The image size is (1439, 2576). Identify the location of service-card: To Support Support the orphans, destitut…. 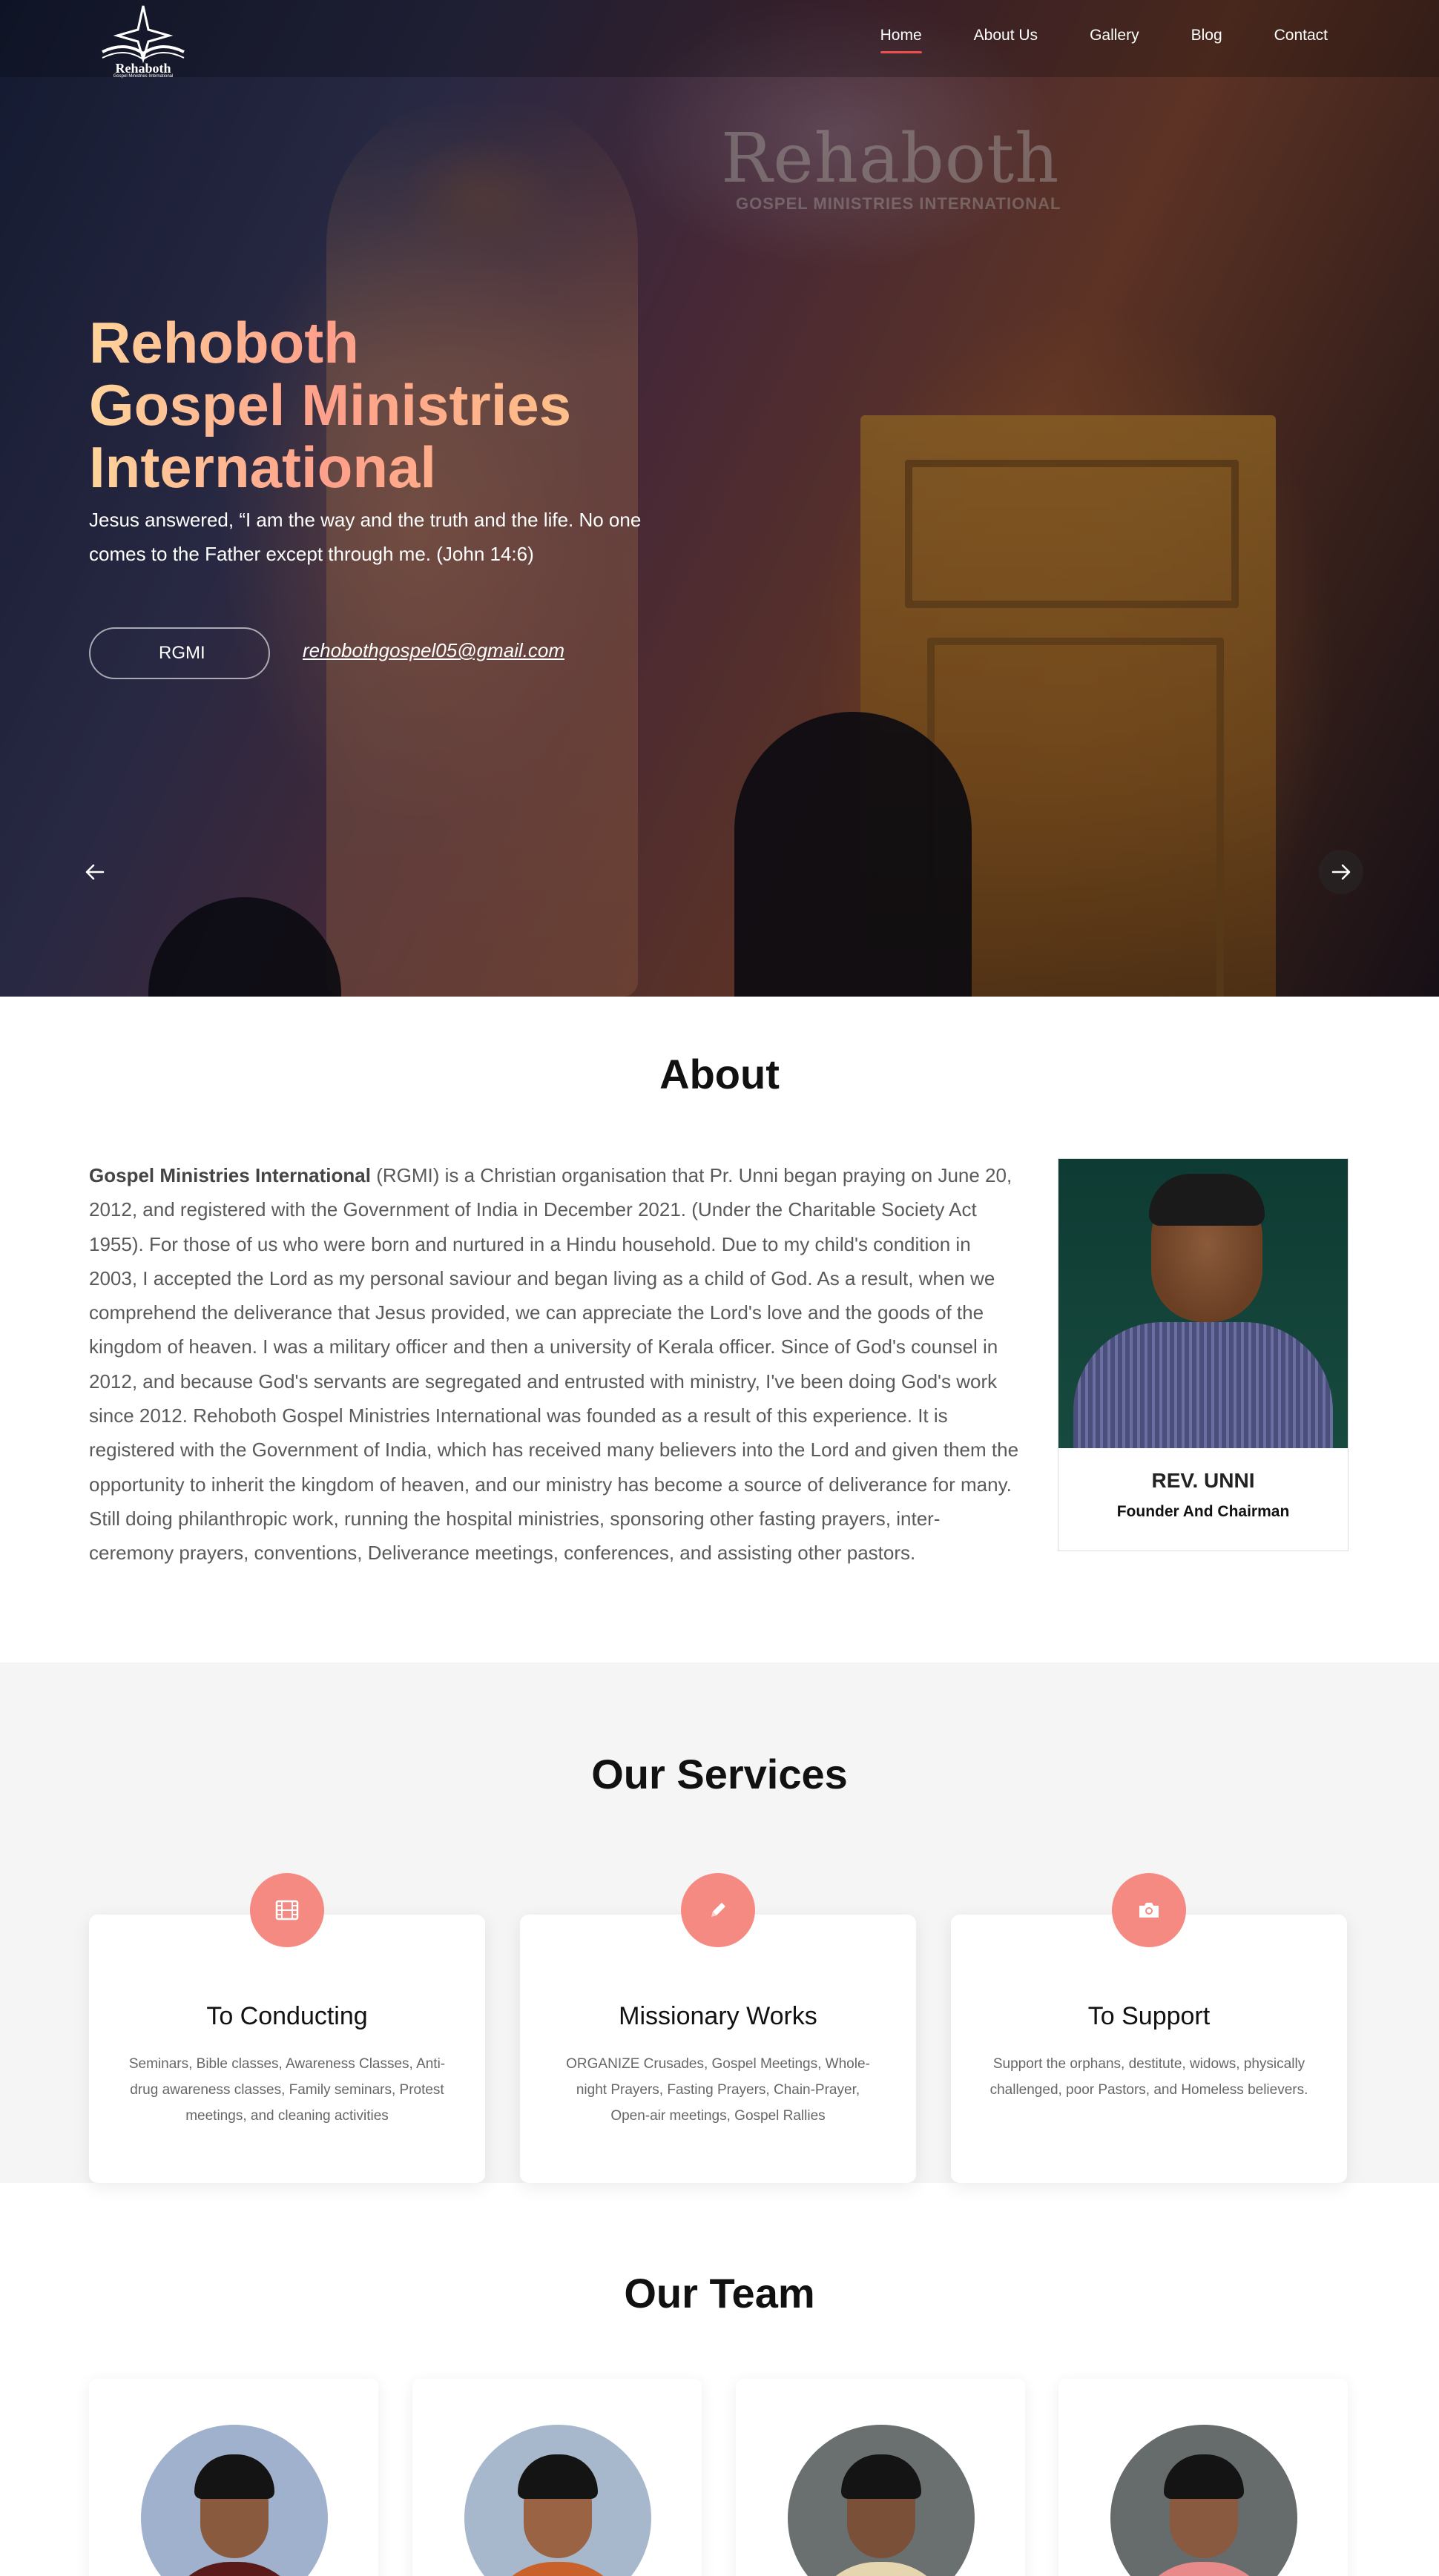
(1149, 2028).